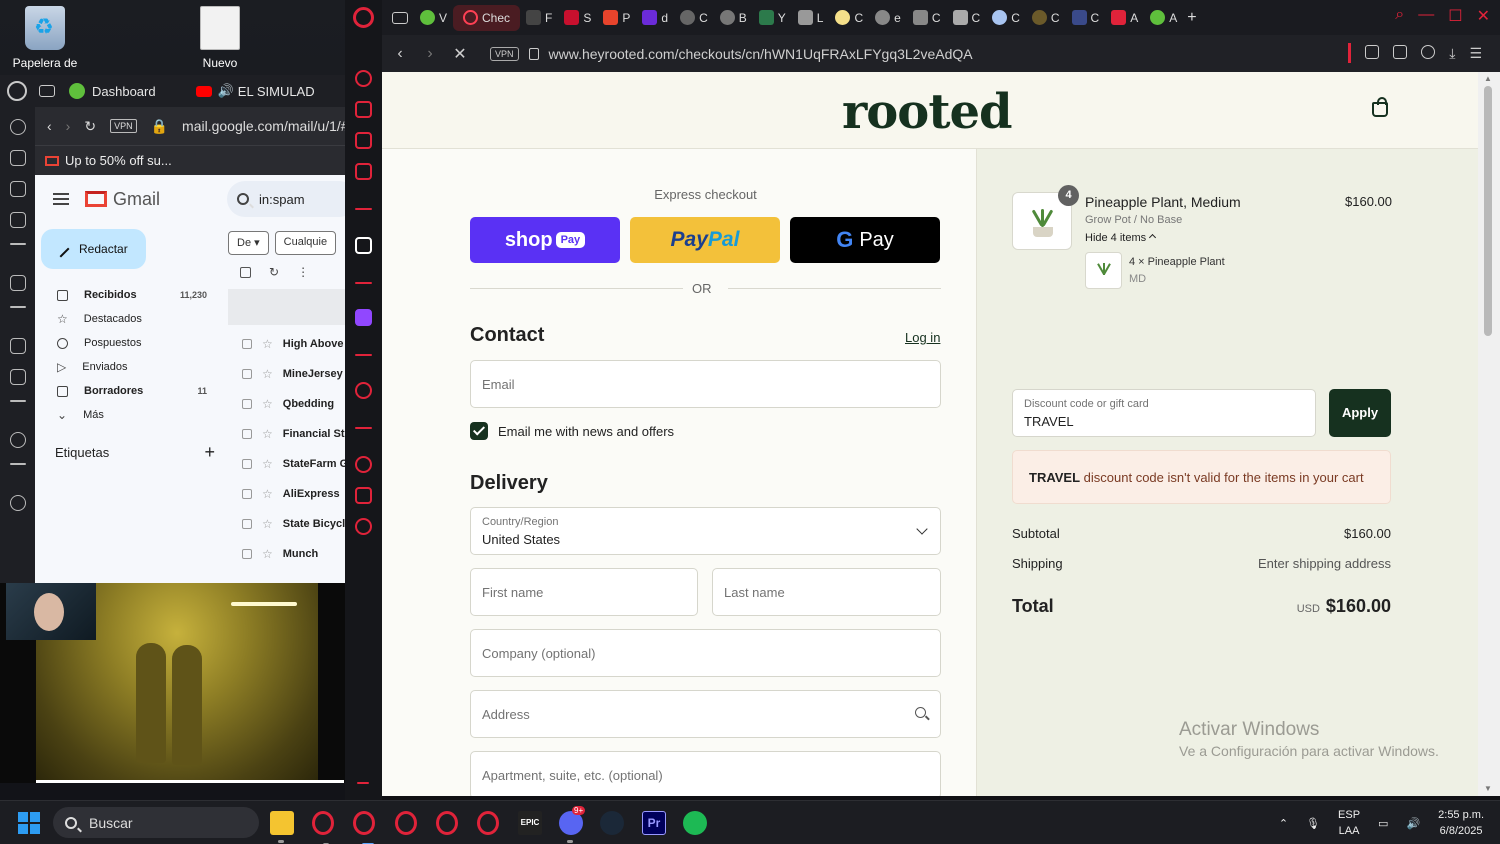 This screenshot has height=844, width=1500. What do you see at coordinates (130, 391) in the screenshot?
I see `nav-item-borradores: Borradores 11` at bounding box center [130, 391].